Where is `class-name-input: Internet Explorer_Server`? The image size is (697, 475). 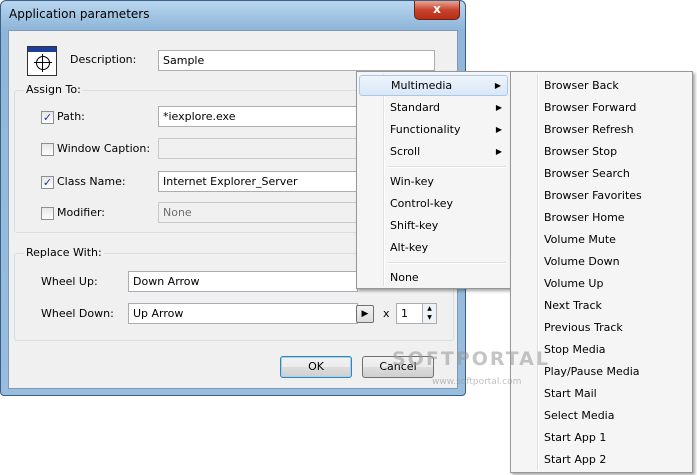
class-name-input: Internet Explorer_Server is located at coordinates (263, 181).